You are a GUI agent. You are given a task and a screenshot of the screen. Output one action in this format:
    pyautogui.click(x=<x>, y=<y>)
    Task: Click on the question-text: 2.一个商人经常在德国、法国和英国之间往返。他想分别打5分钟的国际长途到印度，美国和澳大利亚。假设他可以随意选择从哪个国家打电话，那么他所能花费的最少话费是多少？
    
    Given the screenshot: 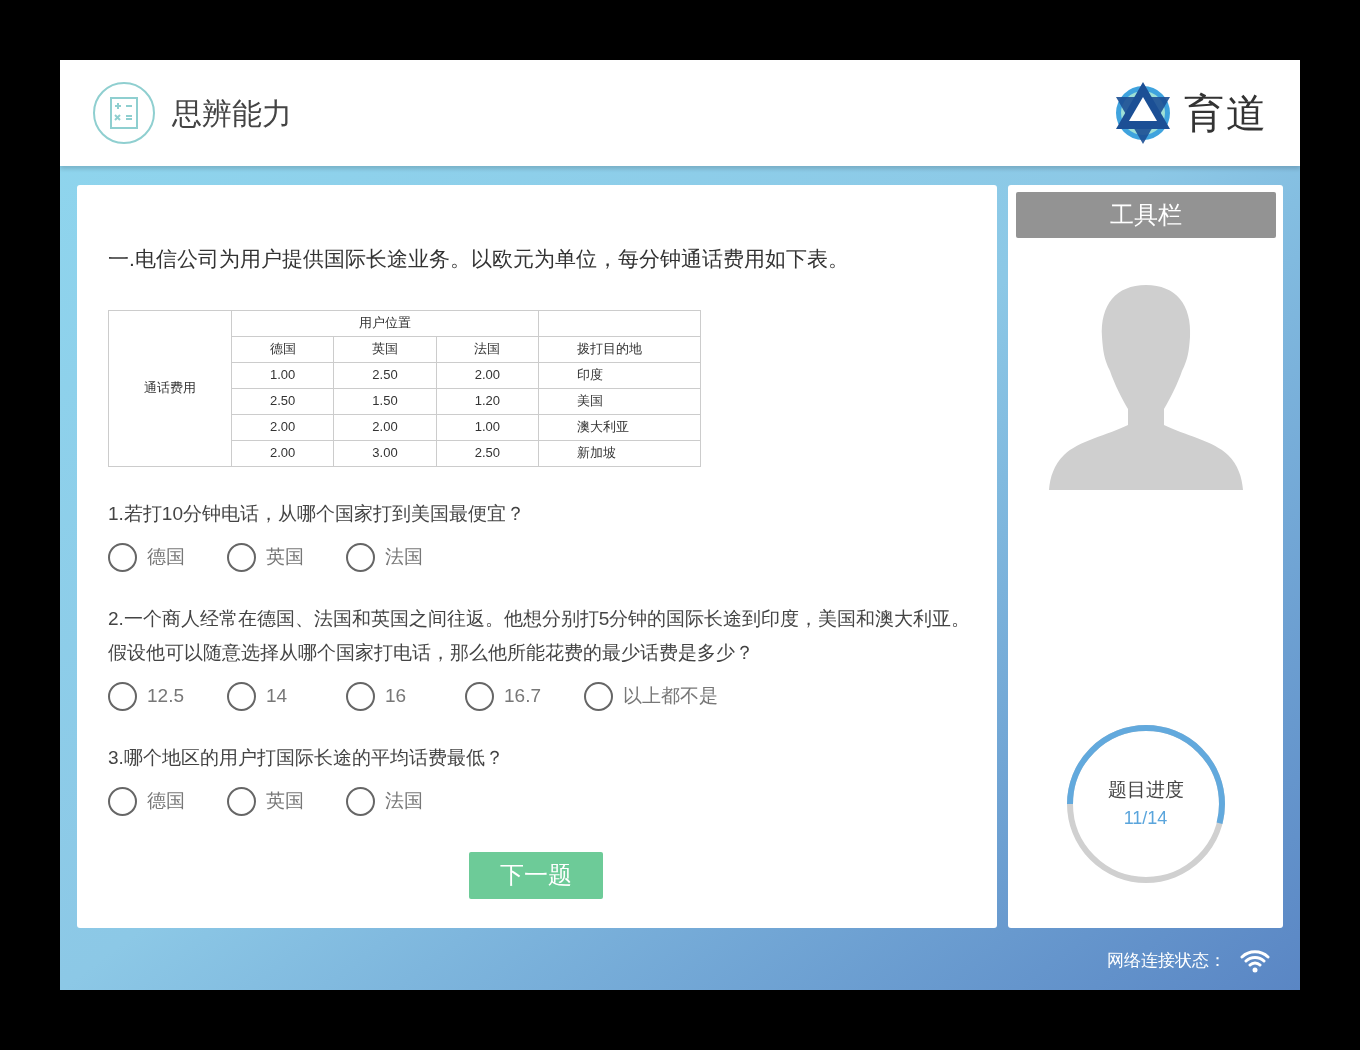 What is the action you would take?
    pyautogui.click(x=540, y=635)
    